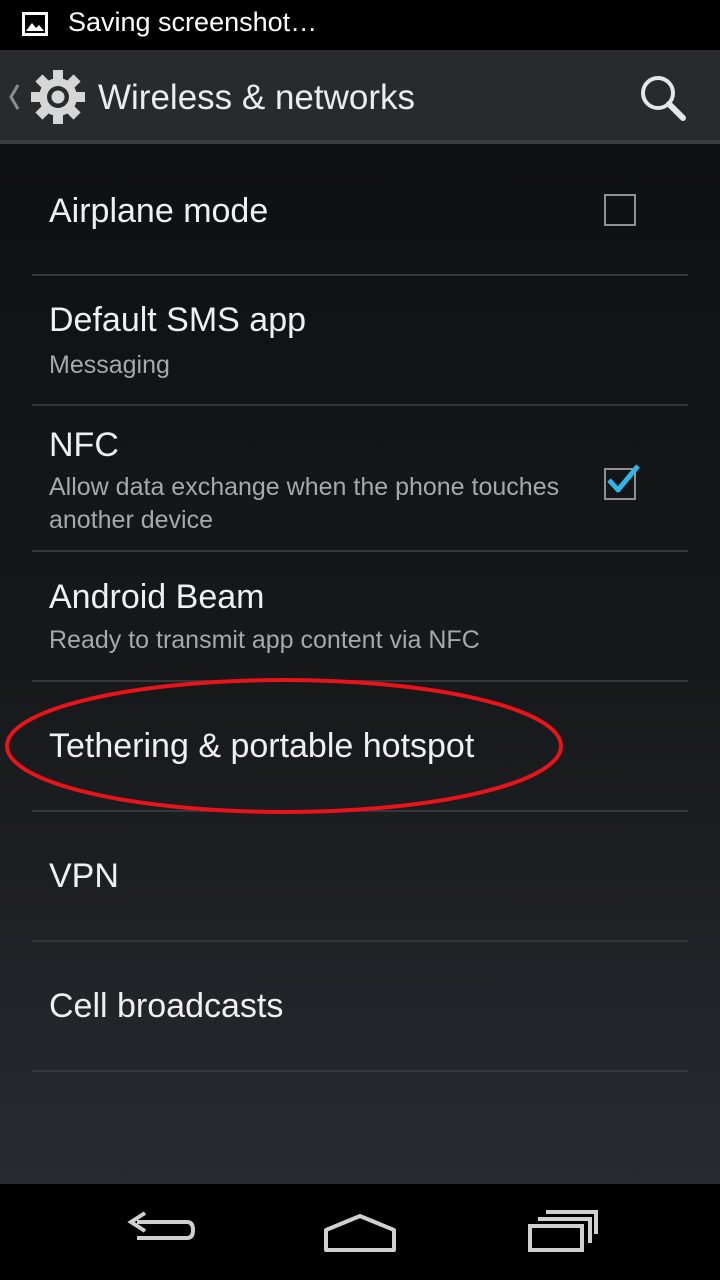  I want to click on divider, so click(360, 1071).